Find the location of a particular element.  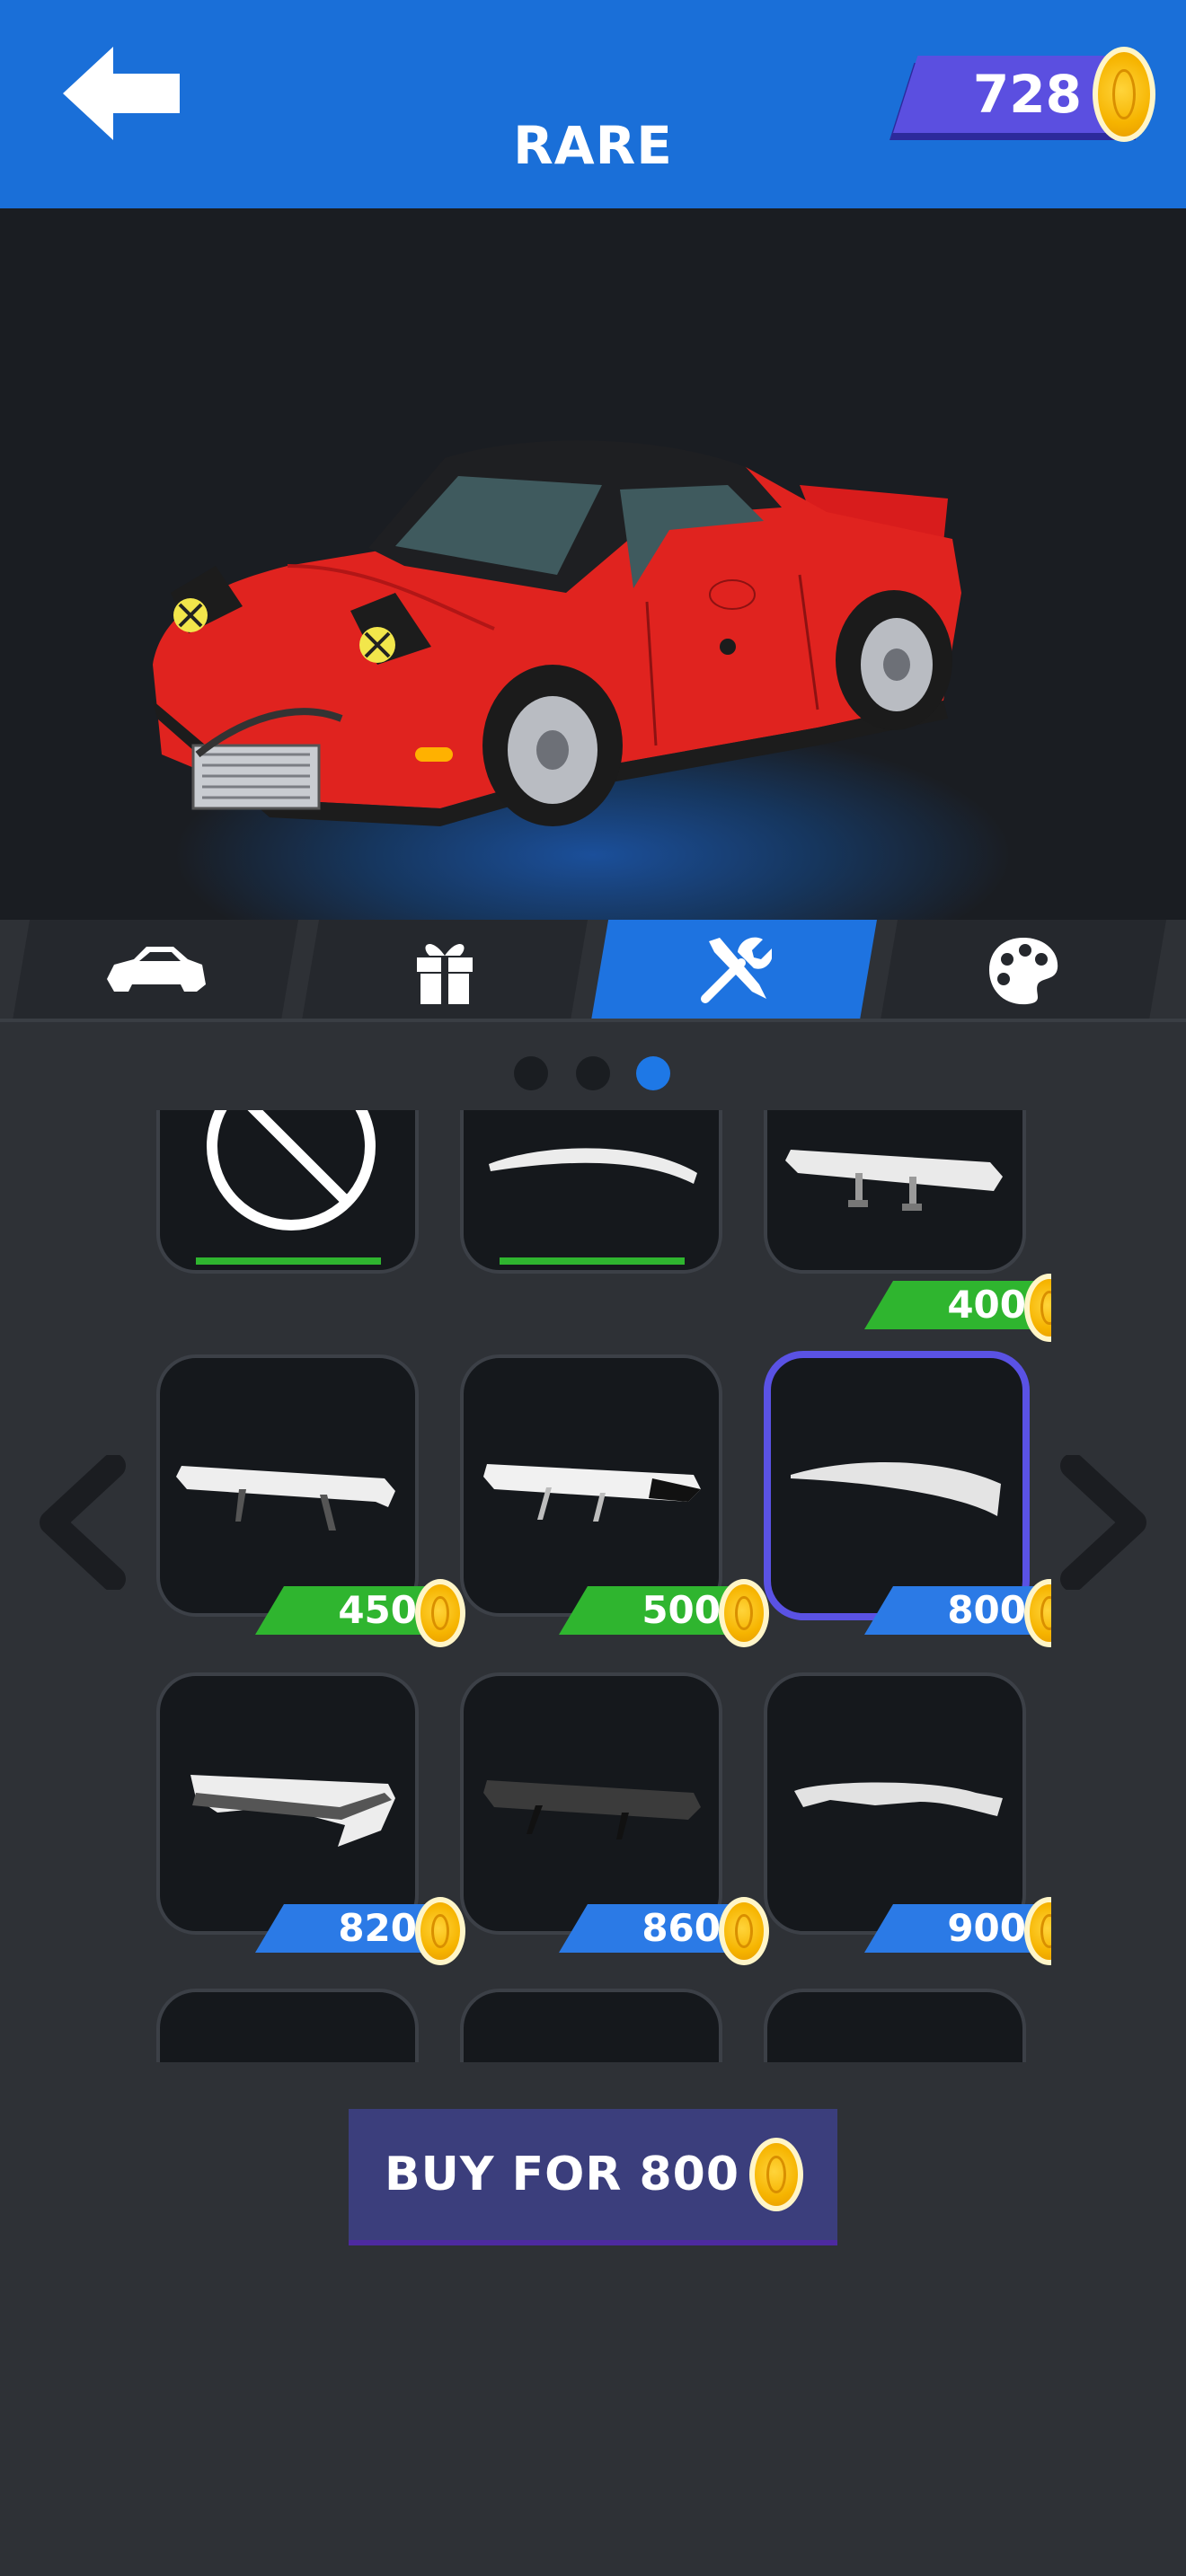

coin-balance: 728 is located at coordinates (1022, 94).